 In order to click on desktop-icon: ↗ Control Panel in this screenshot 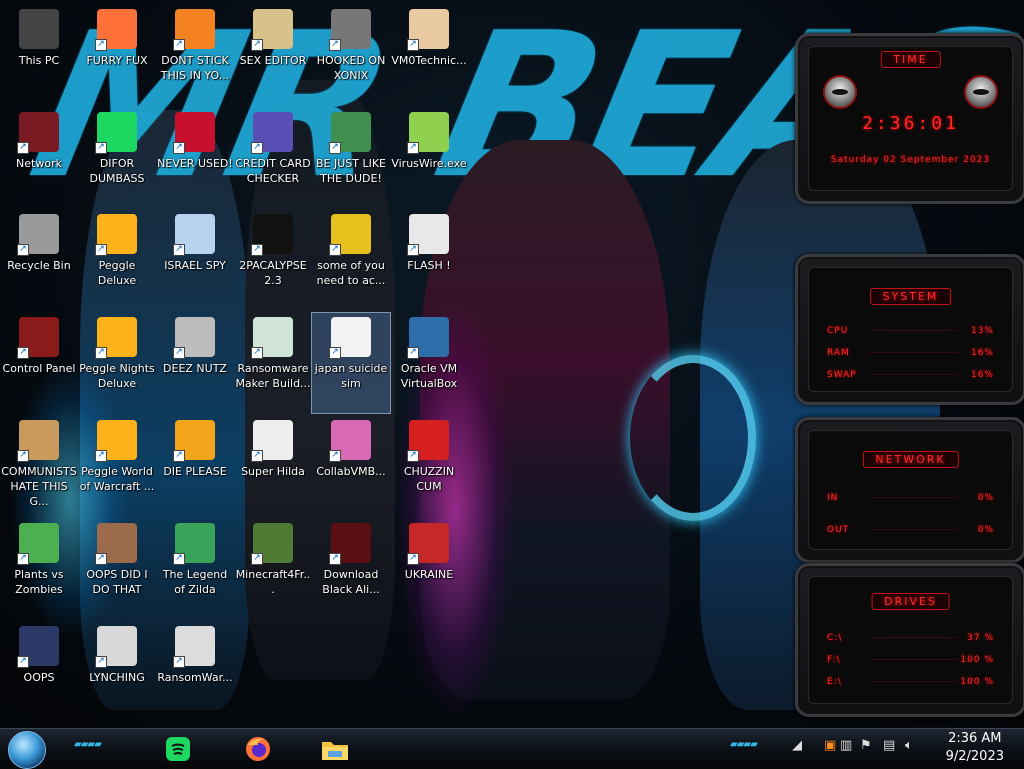, I will do `click(39, 363)`.